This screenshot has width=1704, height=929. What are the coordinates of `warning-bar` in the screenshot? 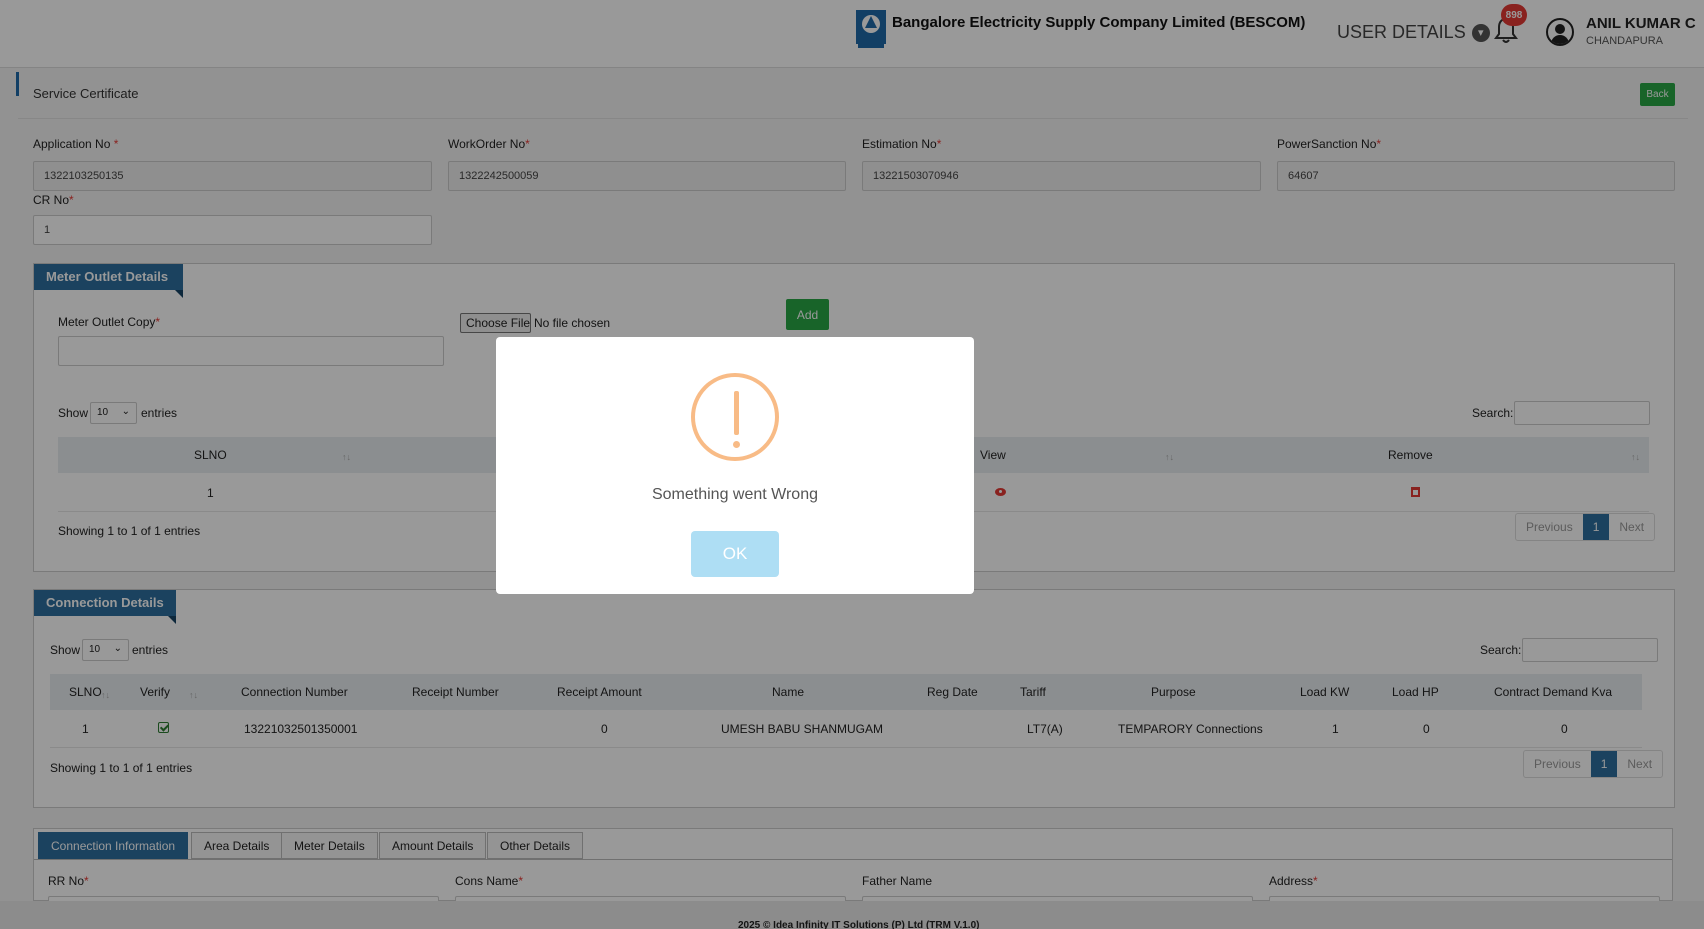 It's located at (736, 413).